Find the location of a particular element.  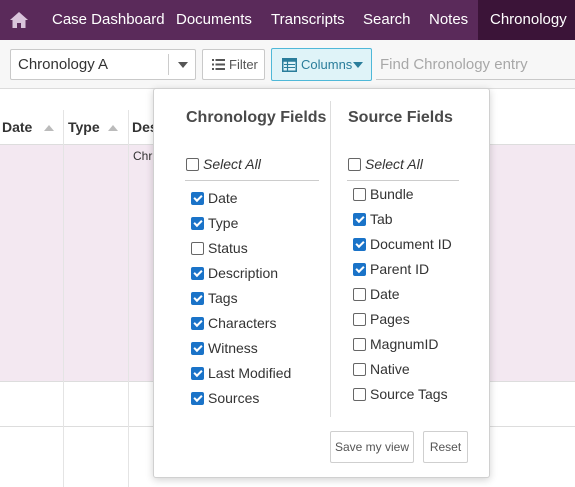

nav-chronology: Chronology is located at coordinates (526, 20).